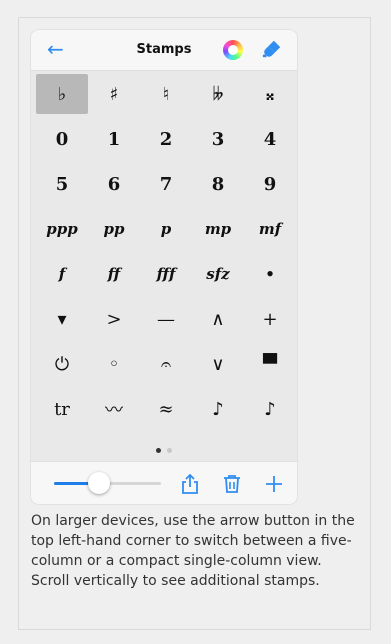 The image size is (391, 644). I want to click on stamp-cell: ♮, so click(166, 94).